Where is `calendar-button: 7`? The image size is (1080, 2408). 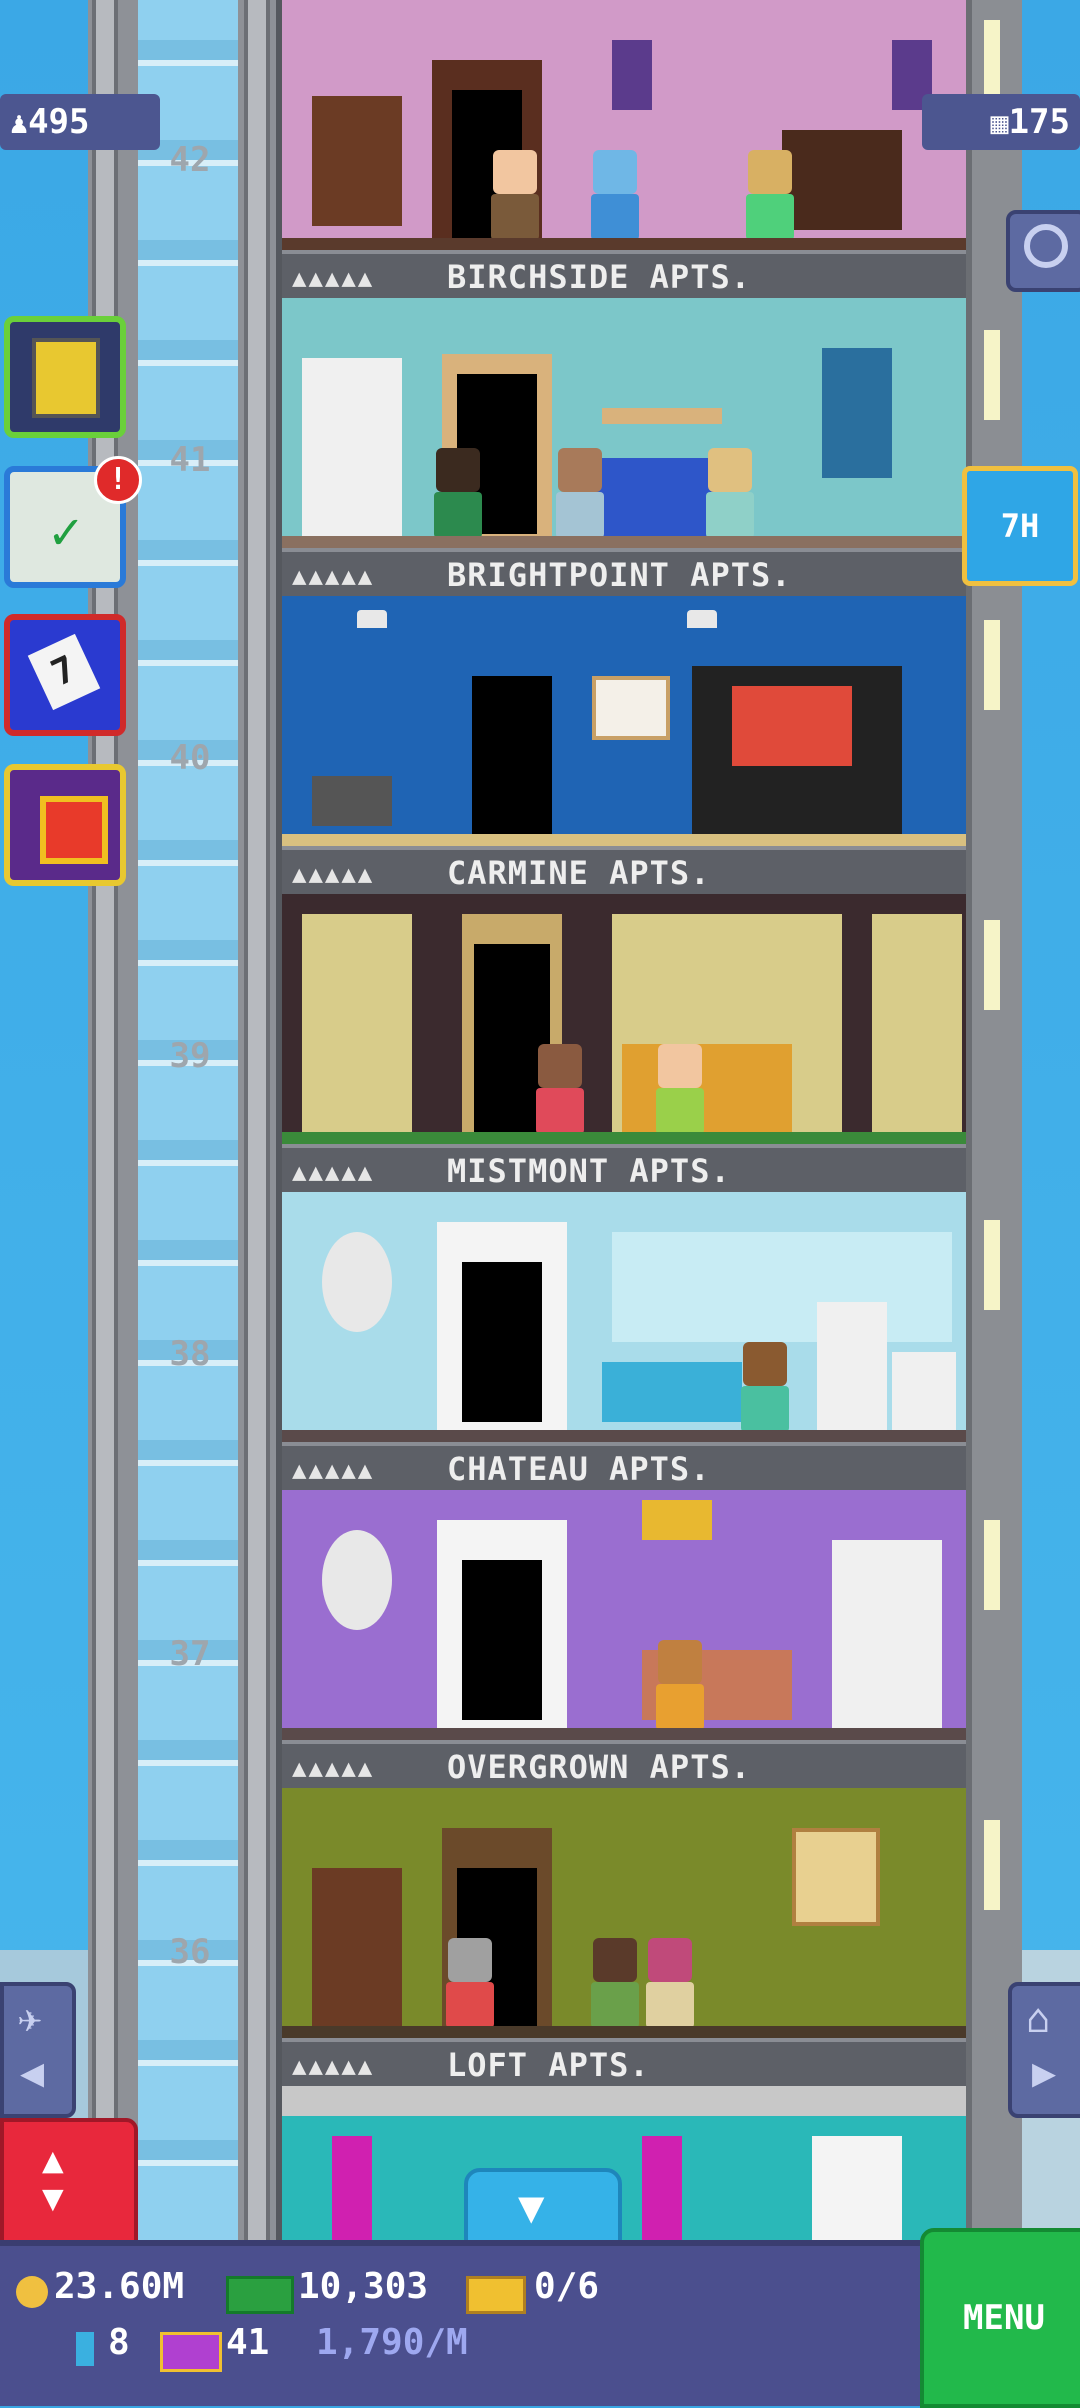 calendar-button: 7 is located at coordinates (65, 675).